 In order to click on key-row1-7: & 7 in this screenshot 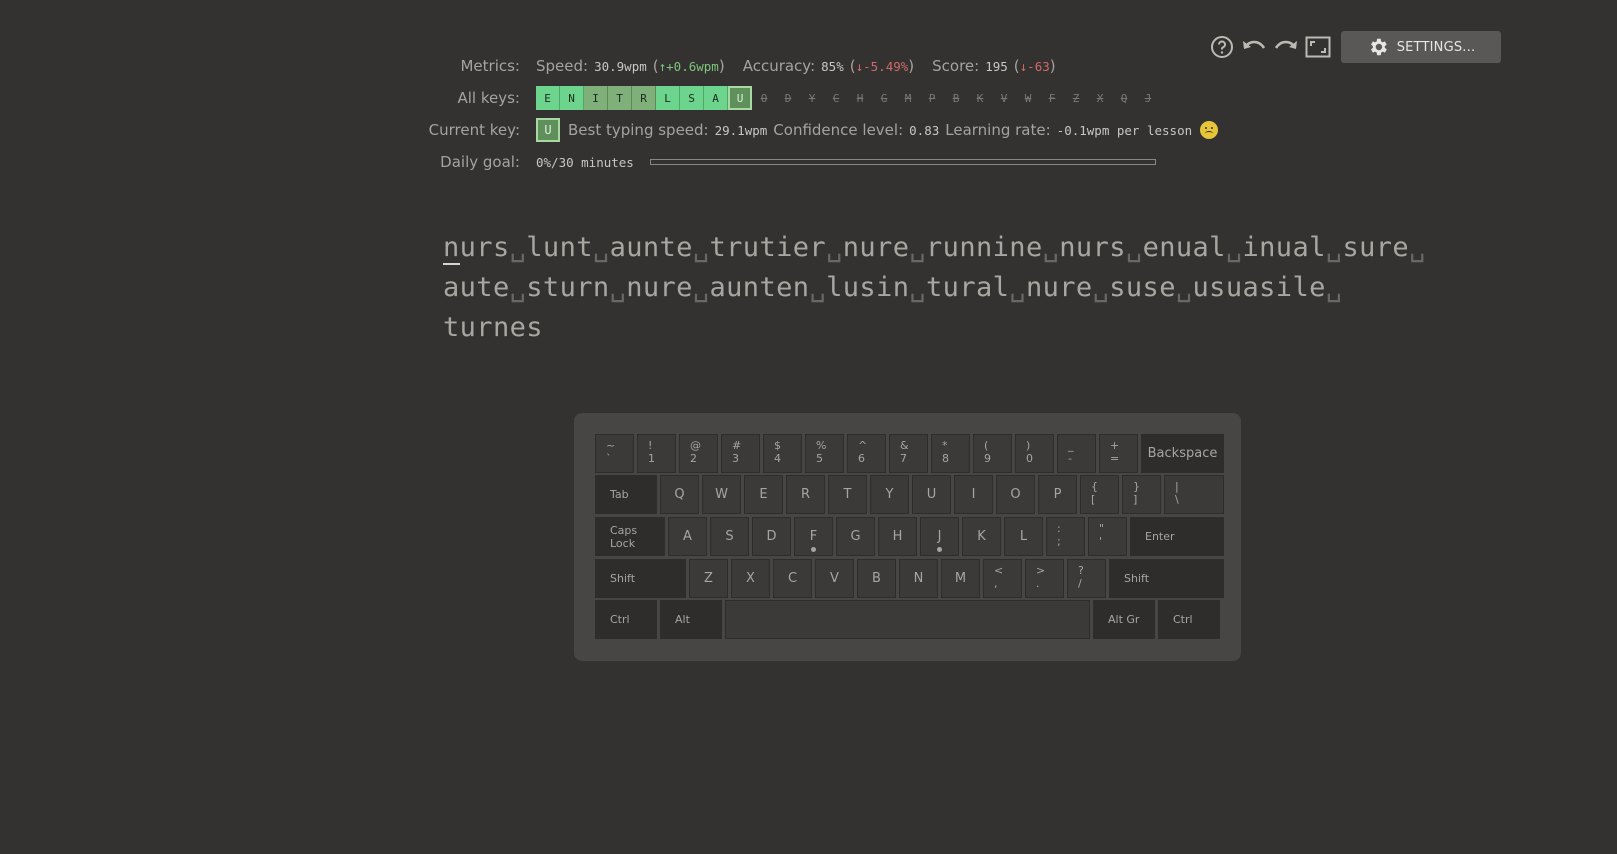, I will do `click(908, 453)`.